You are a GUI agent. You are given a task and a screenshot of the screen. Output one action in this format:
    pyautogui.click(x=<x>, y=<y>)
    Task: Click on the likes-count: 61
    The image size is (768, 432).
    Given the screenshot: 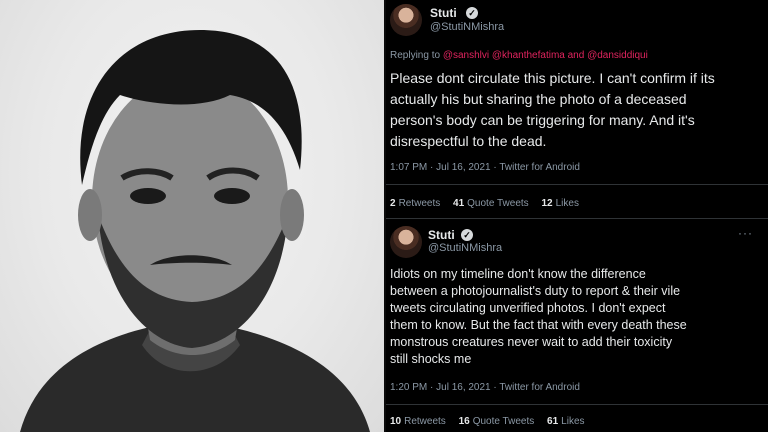 What is the action you would take?
    pyautogui.click(x=553, y=421)
    